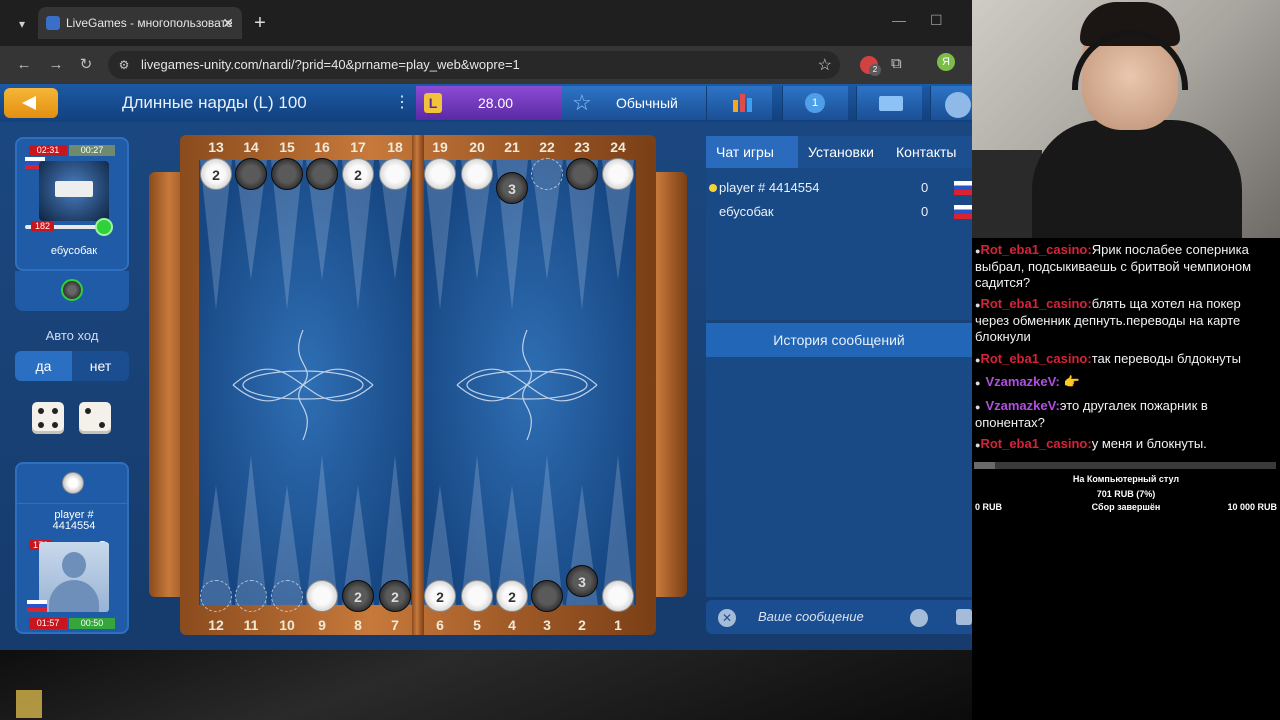 This screenshot has height=720, width=1280. Describe the element at coordinates (24, 65) in the screenshot. I see `back-arrow-icon: ←` at that location.